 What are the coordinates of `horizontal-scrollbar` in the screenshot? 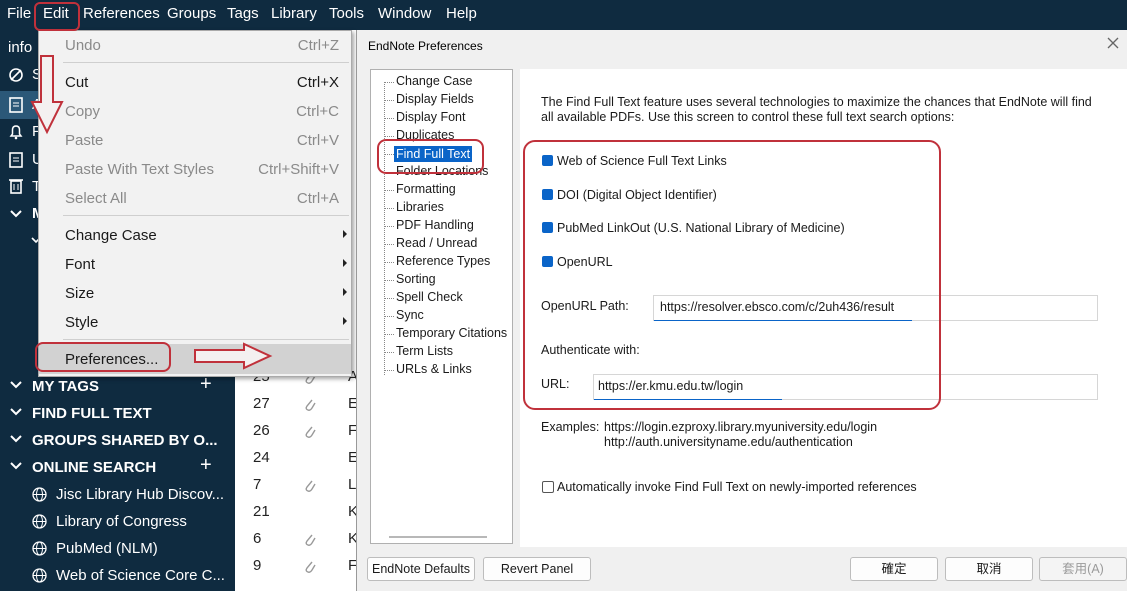 It's located at (438, 537).